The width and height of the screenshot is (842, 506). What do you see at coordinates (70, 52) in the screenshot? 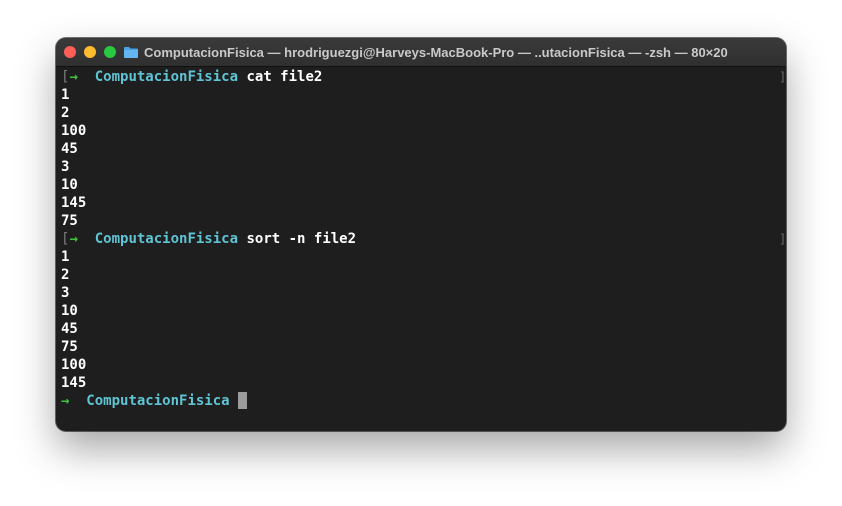
I see `close-button` at bounding box center [70, 52].